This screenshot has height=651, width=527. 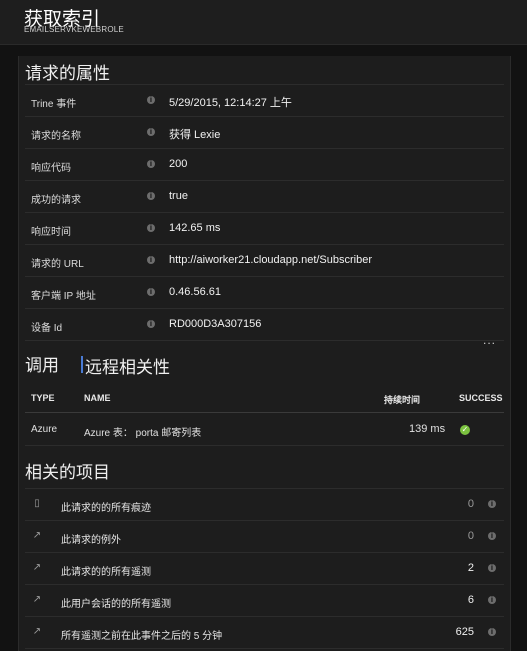 I want to click on property-label: 成功的请求, so click(x=56, y=200).